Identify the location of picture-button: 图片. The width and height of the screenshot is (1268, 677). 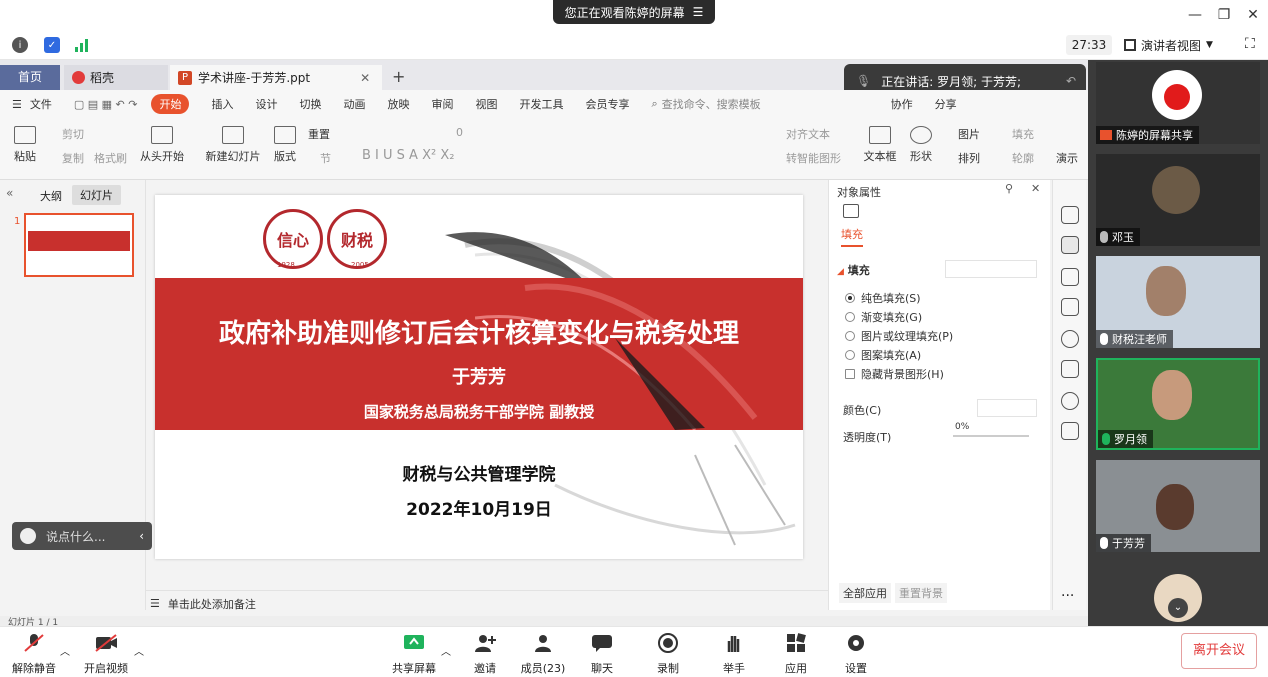
(969, 134).